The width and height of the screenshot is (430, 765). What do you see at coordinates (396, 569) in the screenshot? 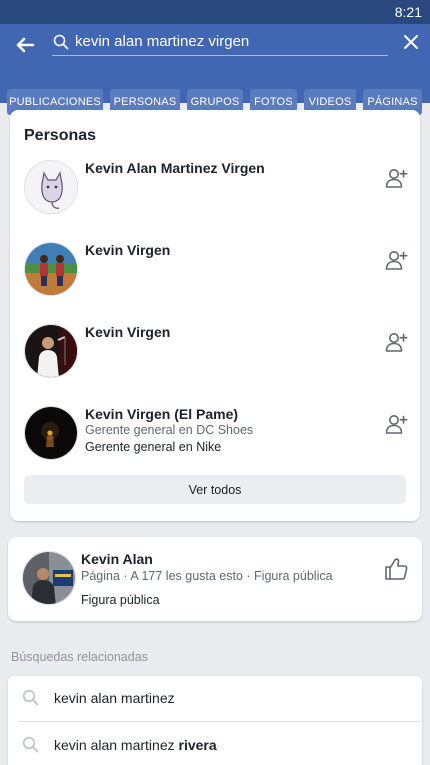
I see `like-icon` at bounding box center [396, 569].